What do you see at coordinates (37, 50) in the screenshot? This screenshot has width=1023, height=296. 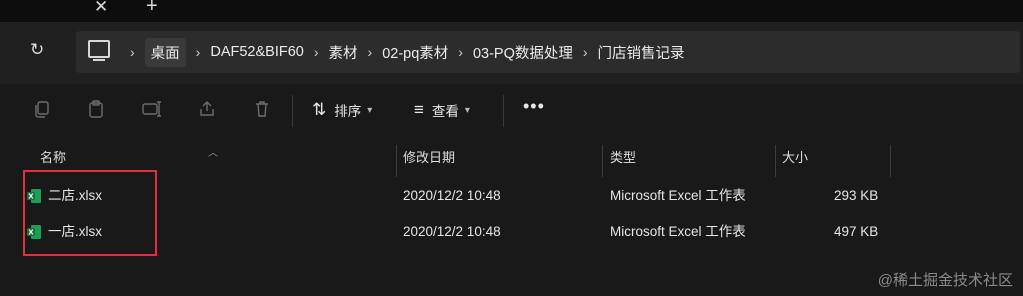 I see `refresh-icon: ↻` at bounding box center [37, 50].